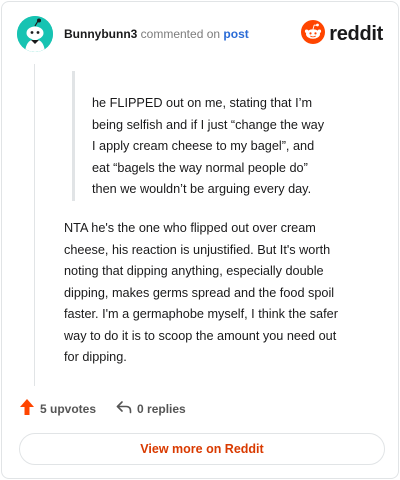  What do you see at coordinates (35, 34) in the screenshot?
I see `user-avatar` at bounding box center [35, 34].